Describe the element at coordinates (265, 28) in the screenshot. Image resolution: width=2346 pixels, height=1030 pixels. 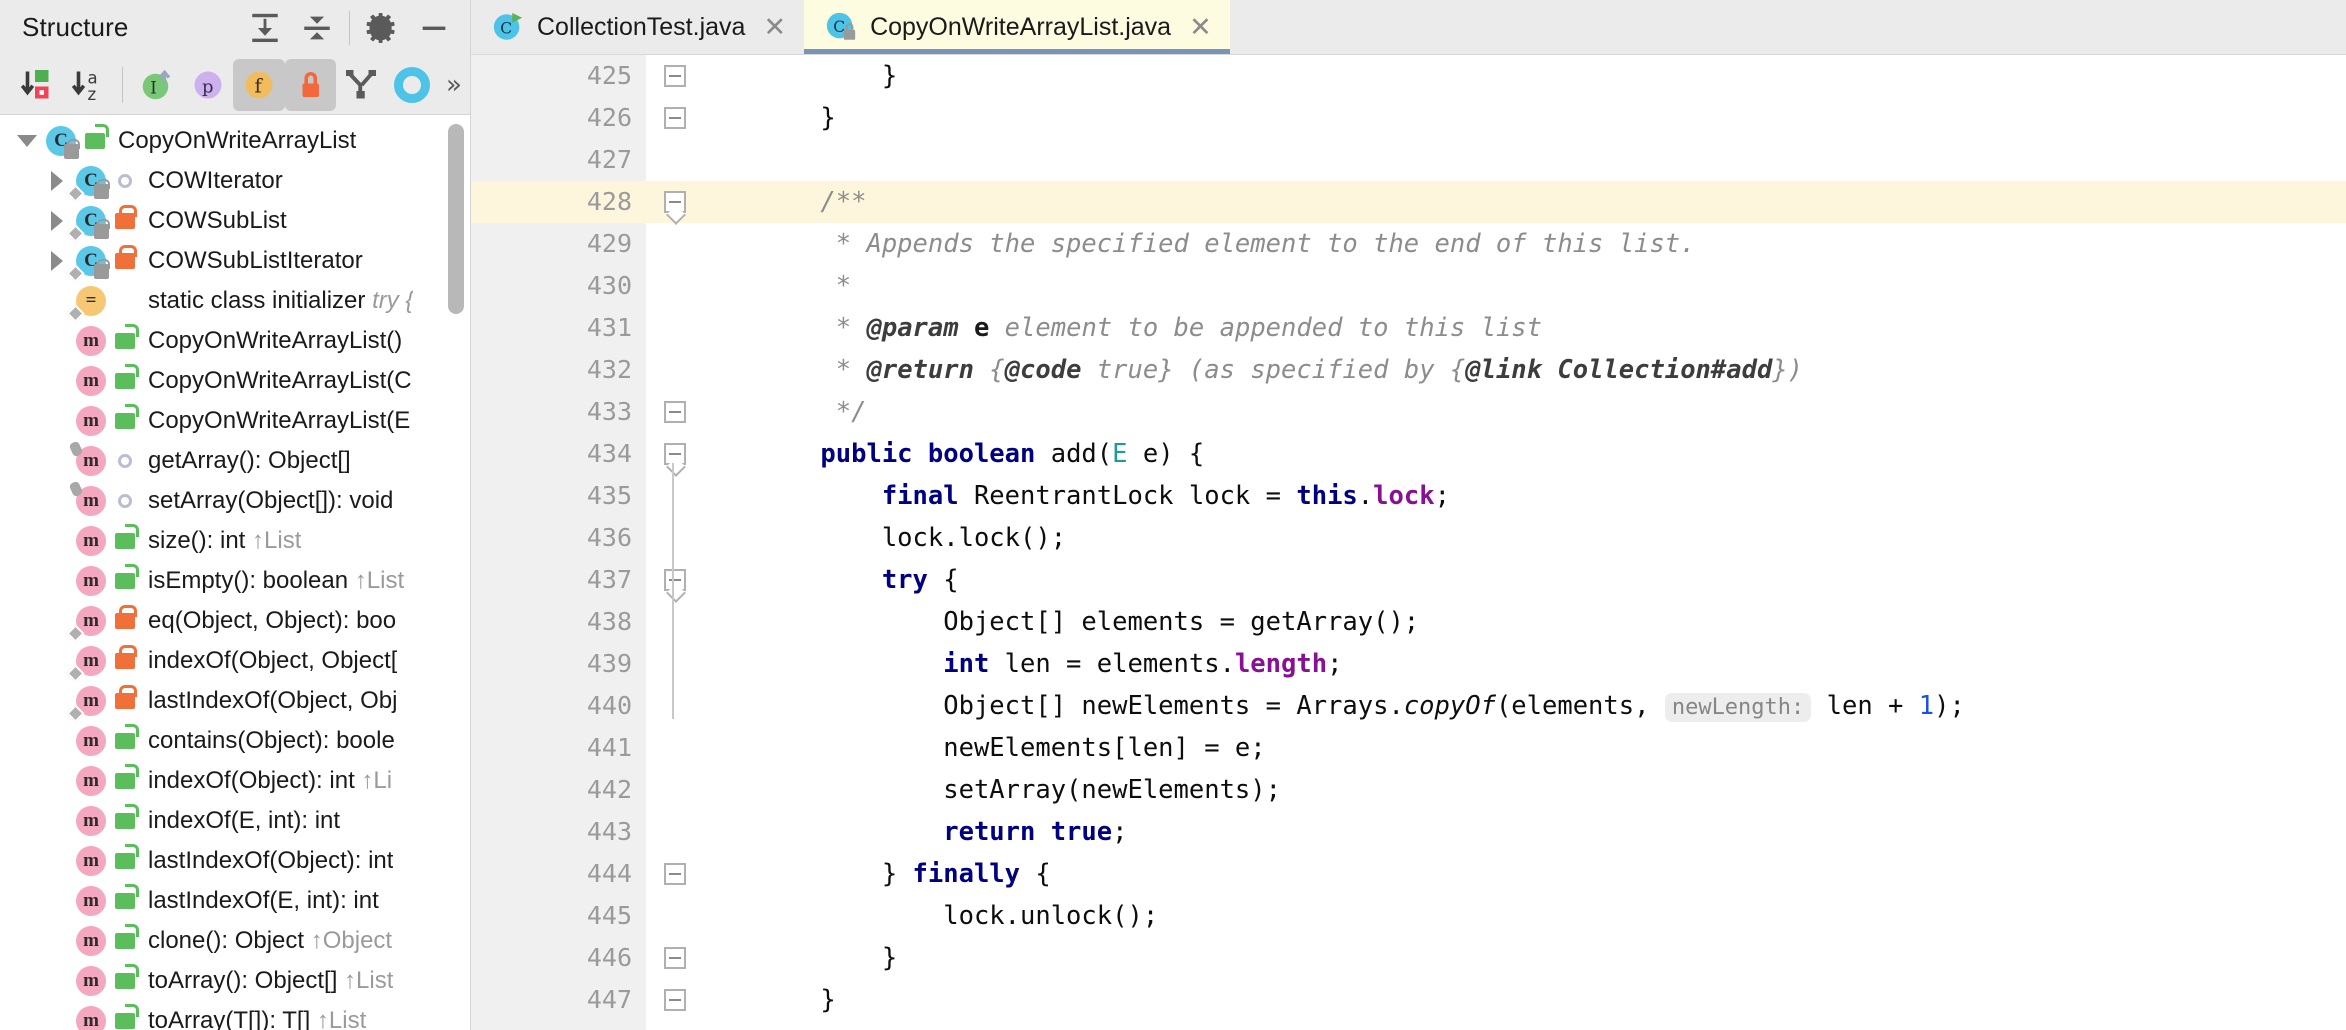
I see `expand-all-icon` at that location.